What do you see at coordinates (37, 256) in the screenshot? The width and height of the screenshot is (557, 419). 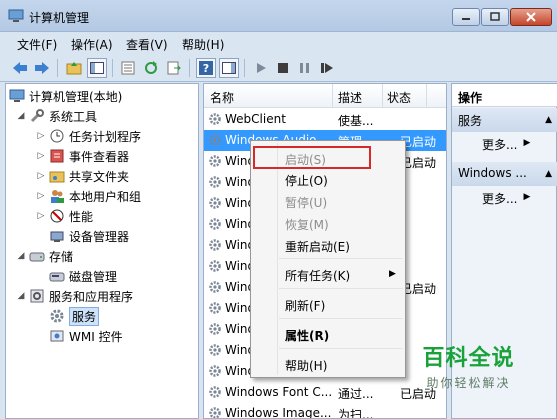 I see `storage-icon` at bounding box center [37, 256].